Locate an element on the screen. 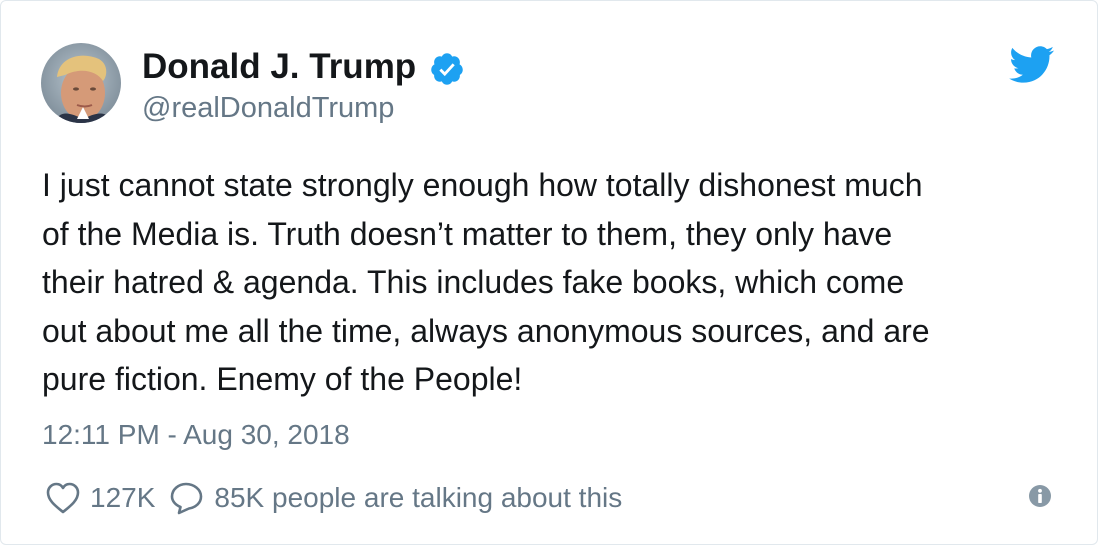  twitter-bird-icon is located at coordinates (1032, 65).